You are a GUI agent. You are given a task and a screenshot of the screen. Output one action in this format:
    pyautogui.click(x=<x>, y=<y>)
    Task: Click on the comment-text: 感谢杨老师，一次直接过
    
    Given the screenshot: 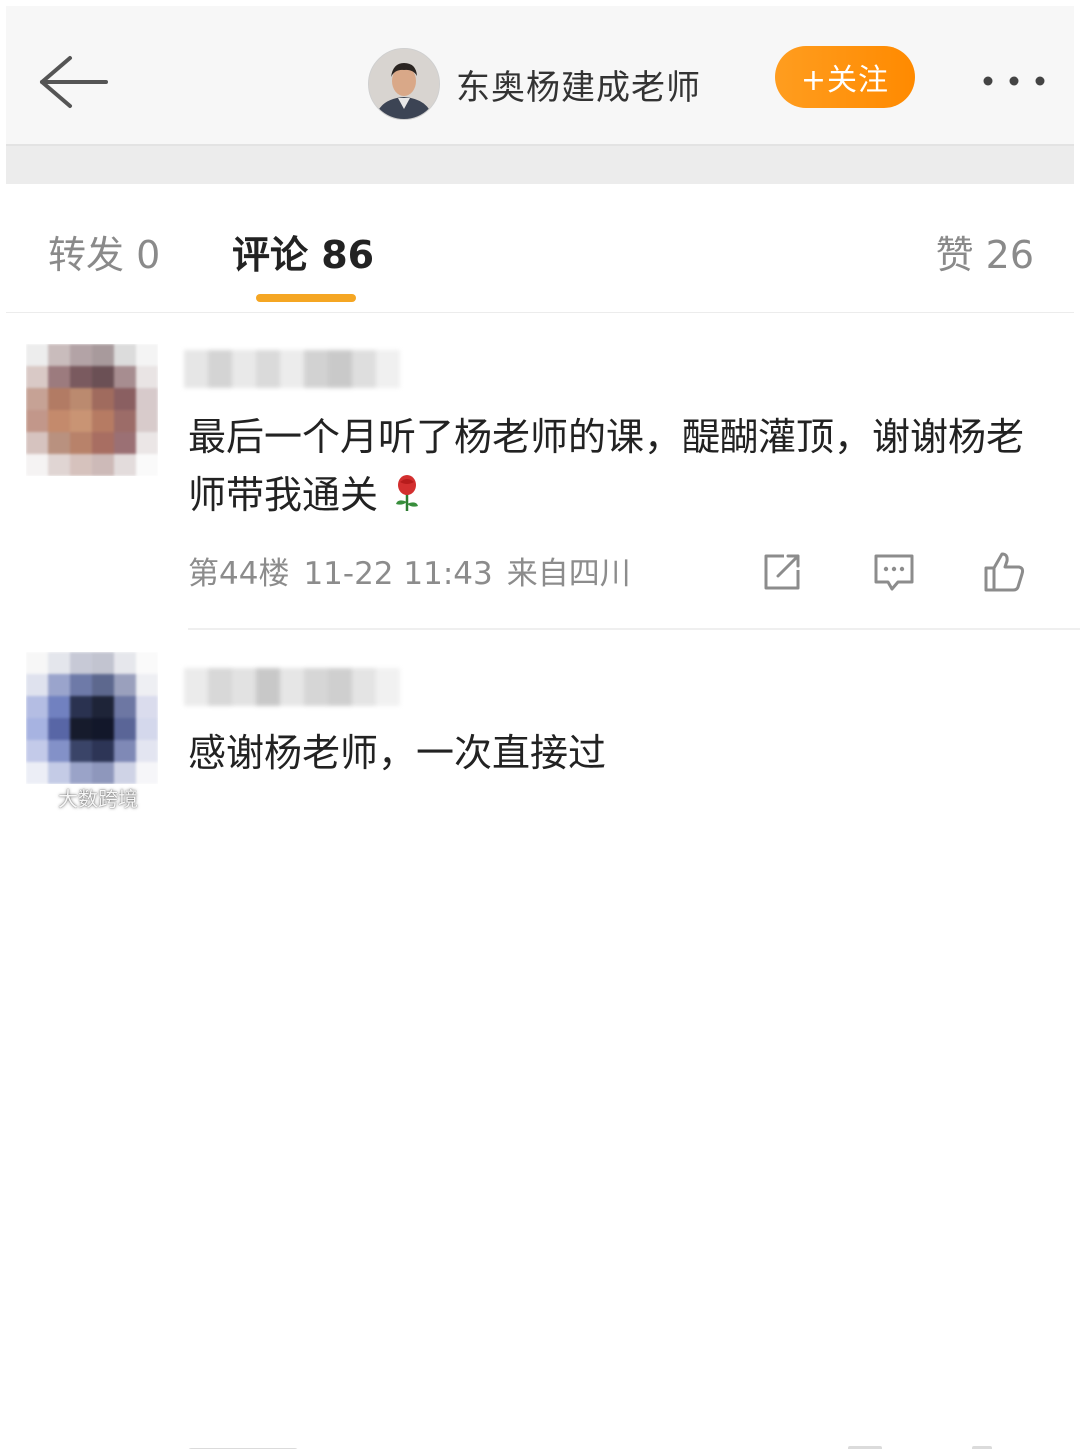 What is the action you would take?
    pyautogui.click(x=618, y=753)
    